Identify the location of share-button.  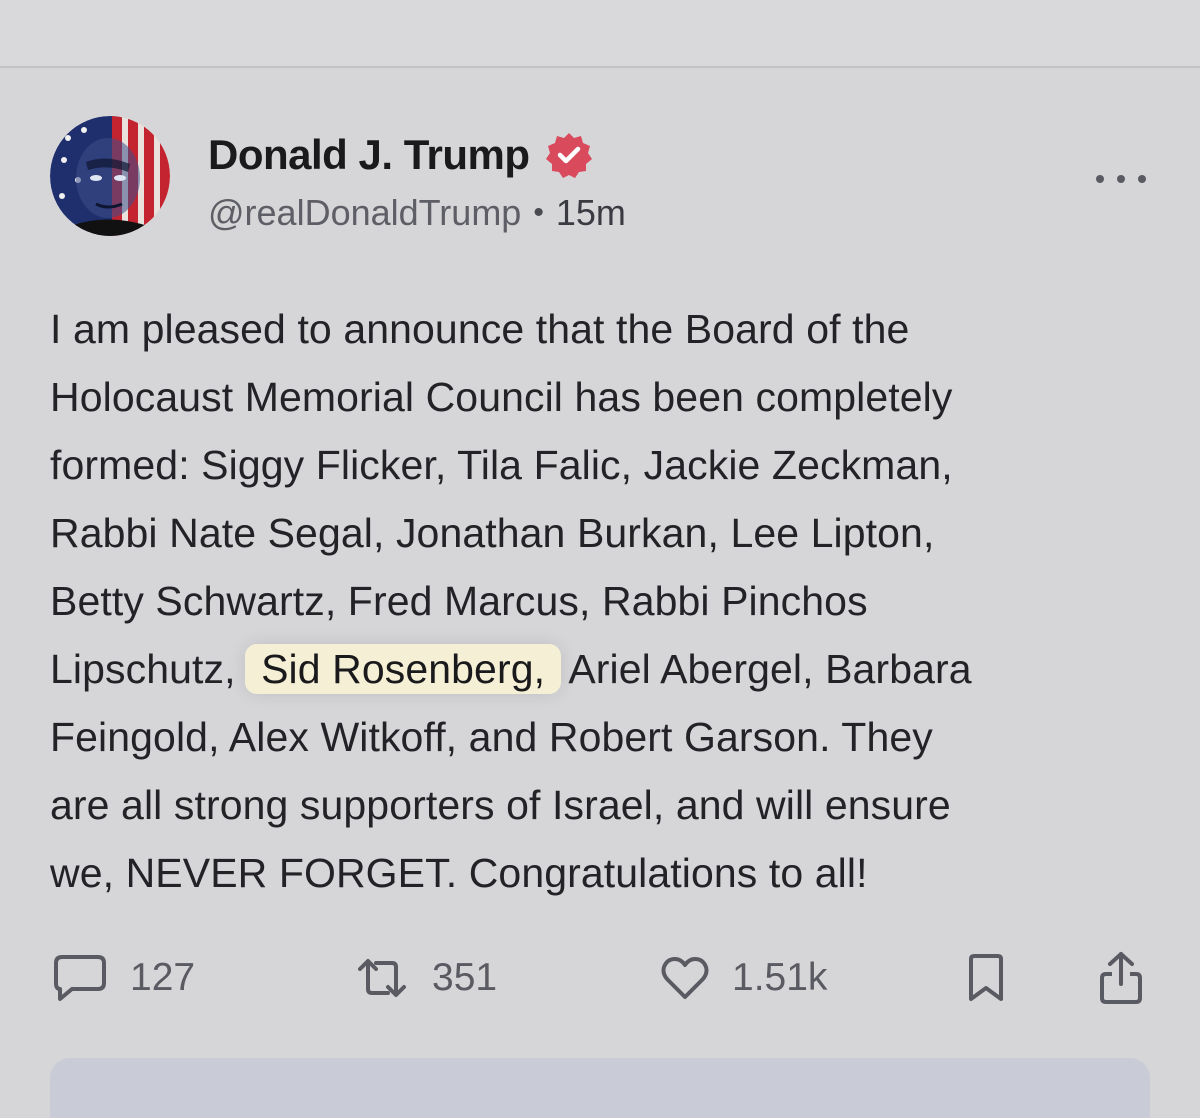
(1121, 978).